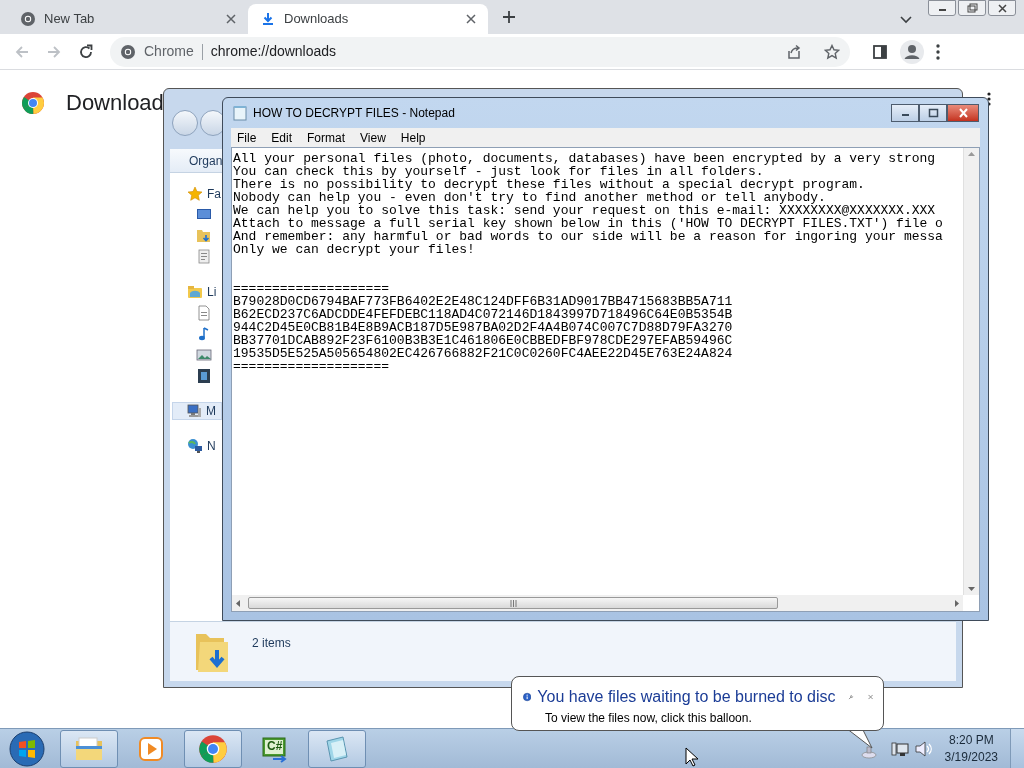  What do you see at coordinates (240, 113) in the screenshot?
I see `notepad-icon` at bounding box center [240, 113].